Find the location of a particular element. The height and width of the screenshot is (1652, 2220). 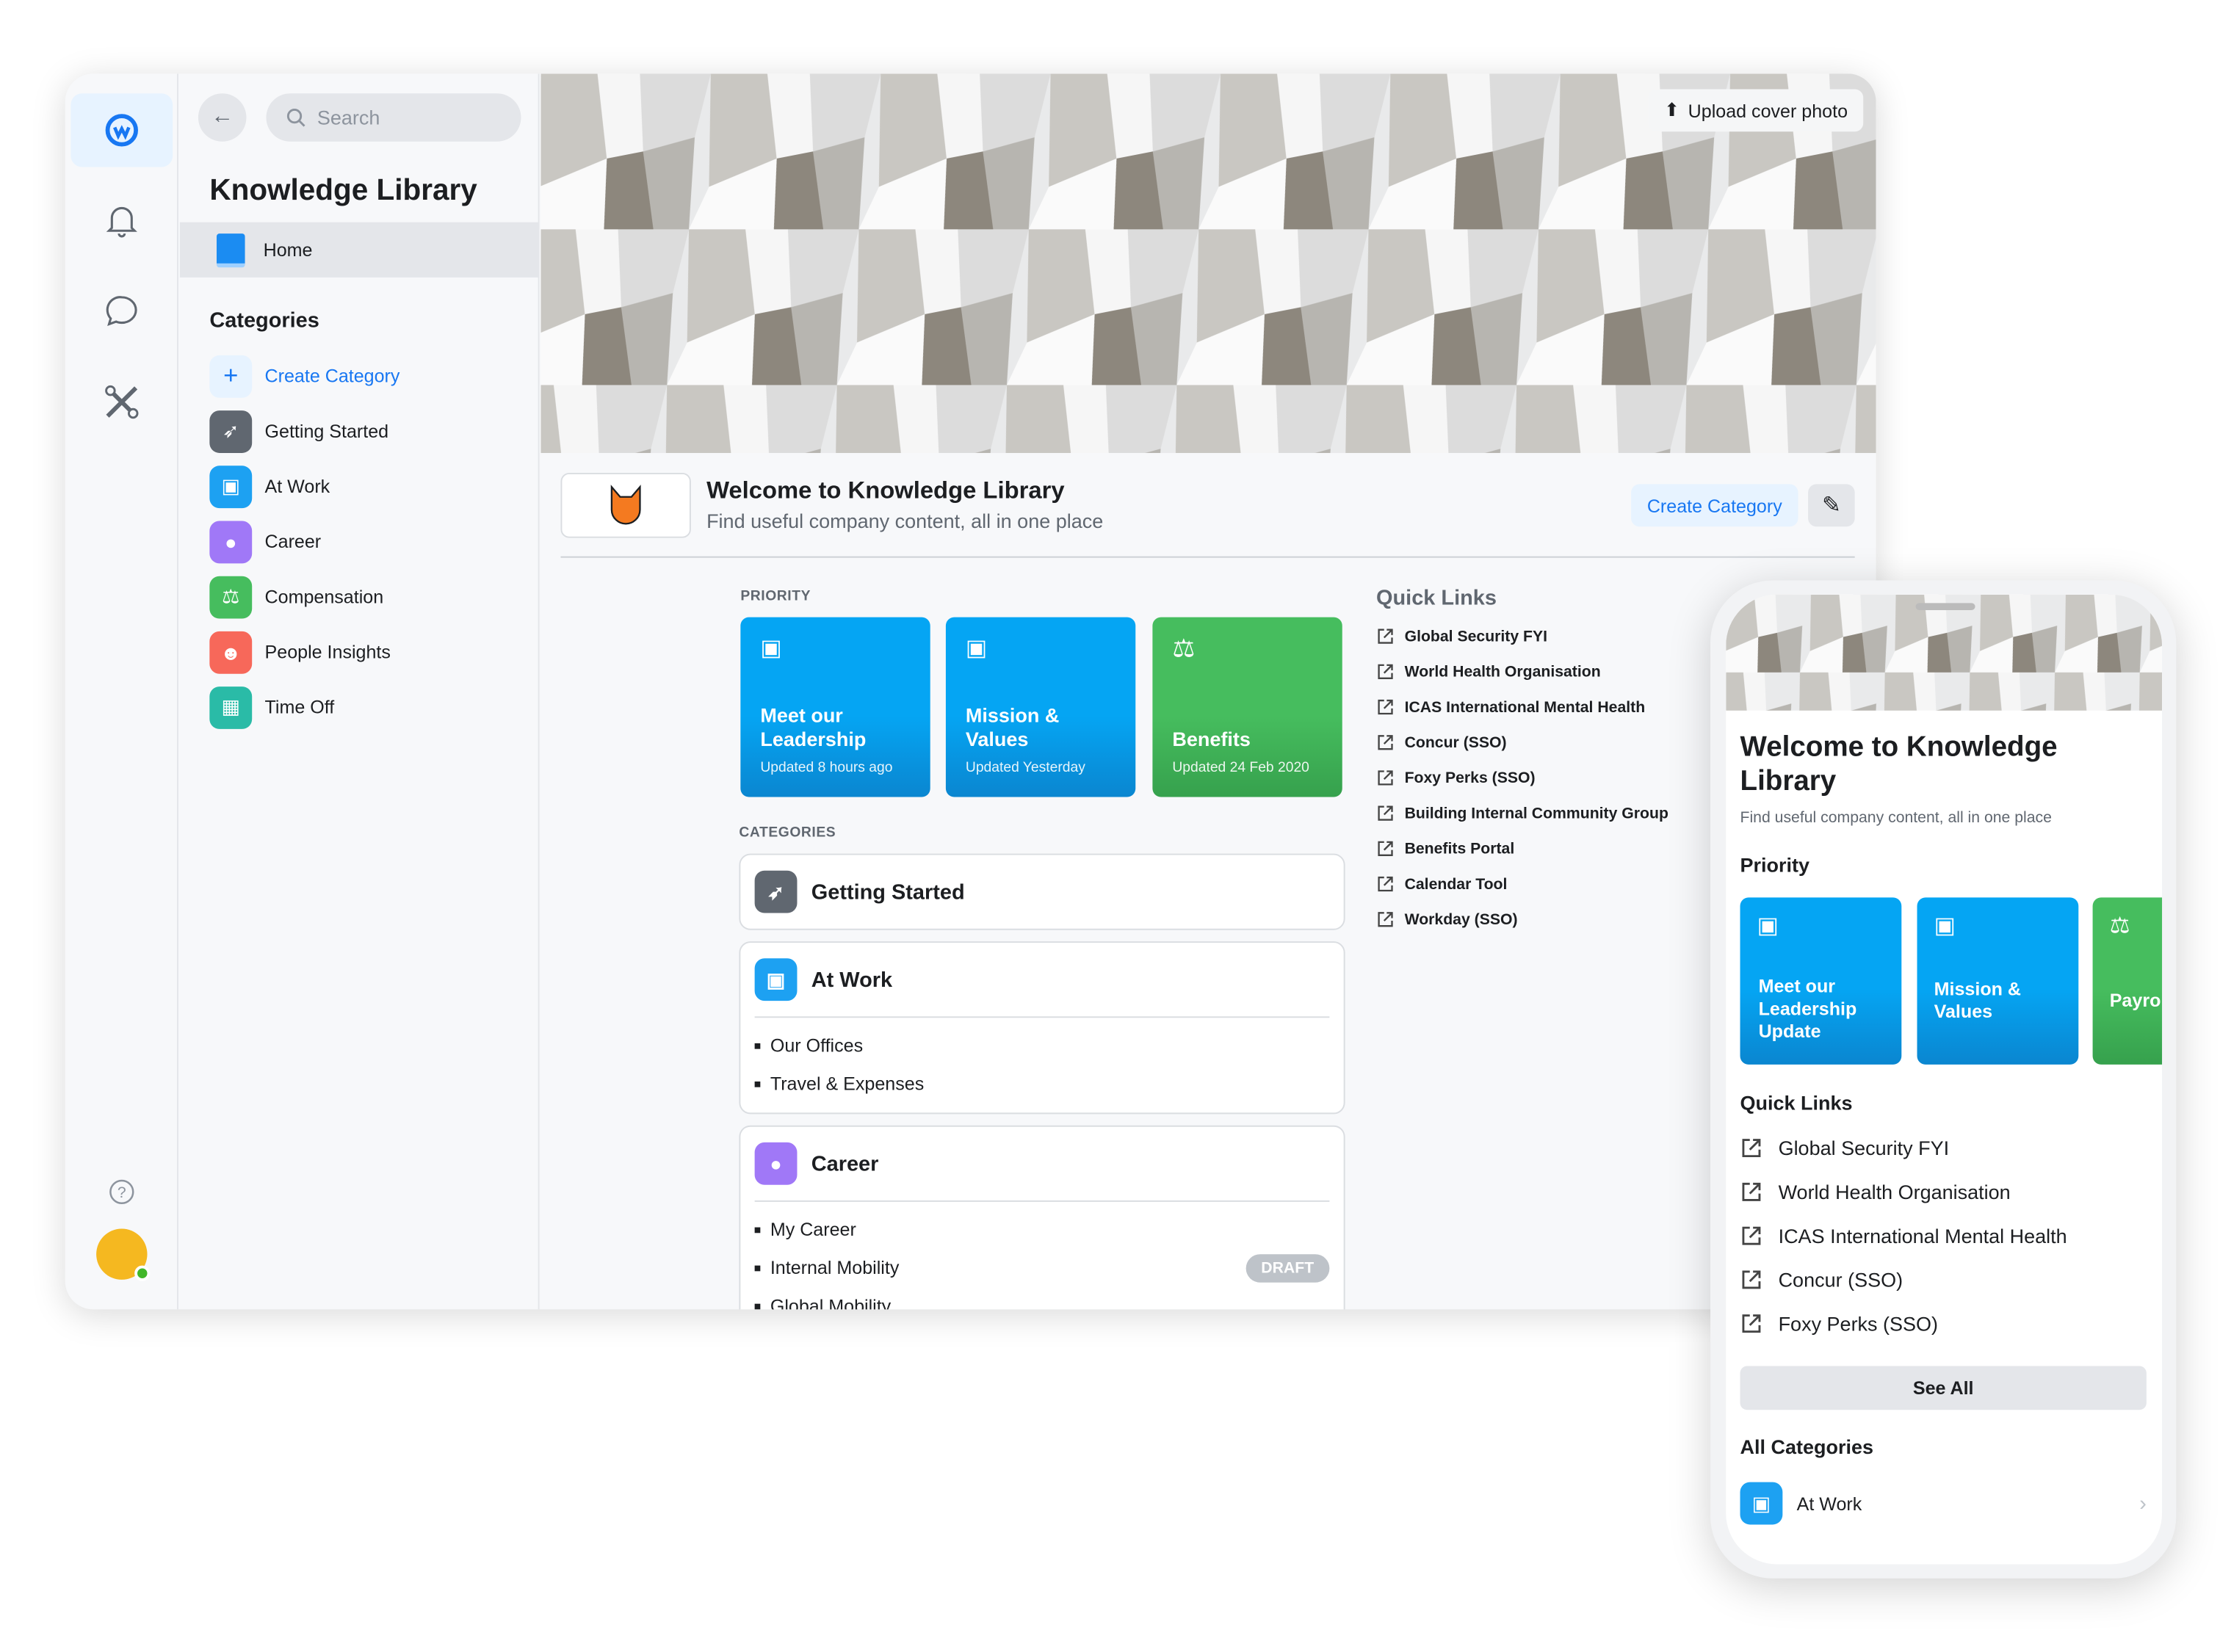

bell-icon is located at coordinates (122, 221).